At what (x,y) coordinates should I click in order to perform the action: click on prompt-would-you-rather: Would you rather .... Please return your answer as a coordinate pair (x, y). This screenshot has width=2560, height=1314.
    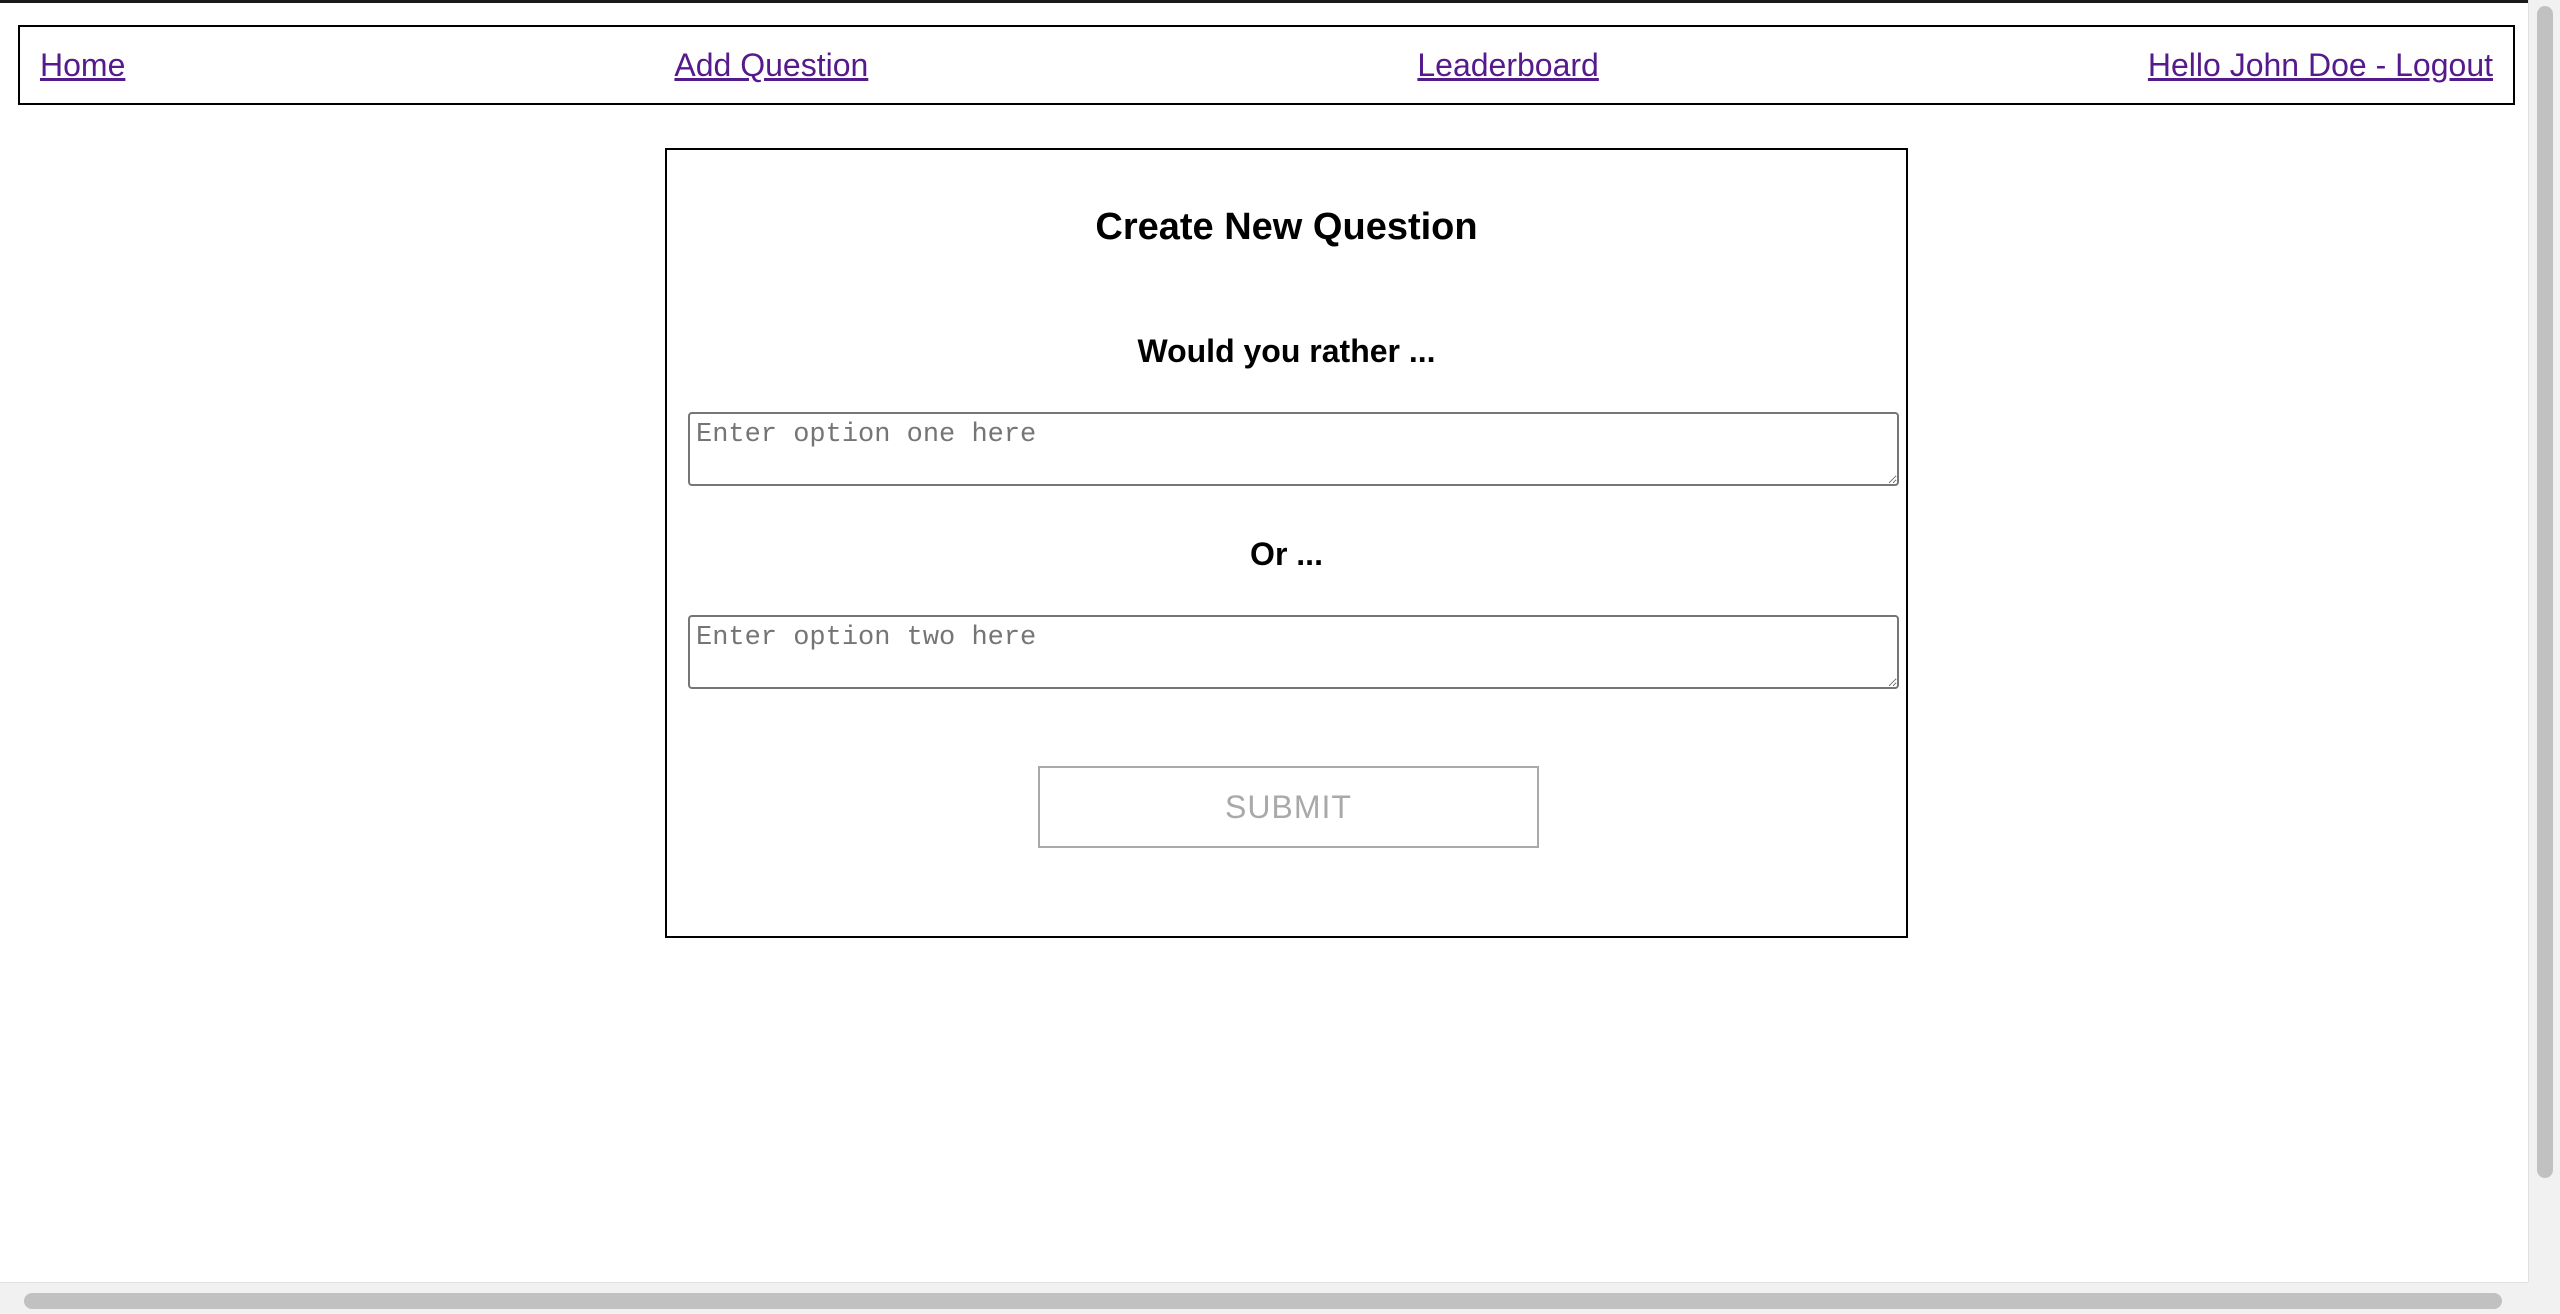
    Looking at the image, I should click on (1286, 351).